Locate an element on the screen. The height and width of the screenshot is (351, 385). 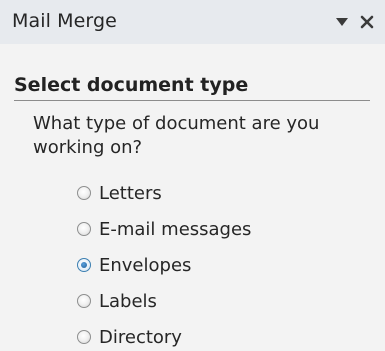
pane-titlebar: Mail Merge is located at coordinates (192, 22).